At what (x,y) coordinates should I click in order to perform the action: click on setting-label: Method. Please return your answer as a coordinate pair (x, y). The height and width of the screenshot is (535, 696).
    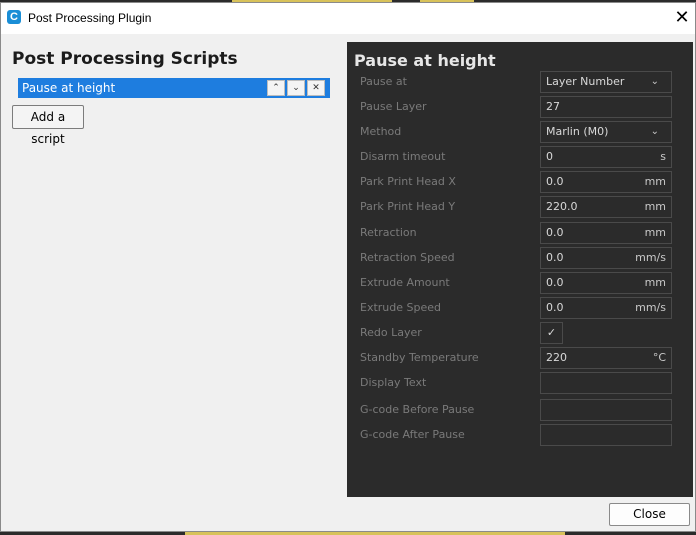
    Looking at the image, I should click on (381, 131).